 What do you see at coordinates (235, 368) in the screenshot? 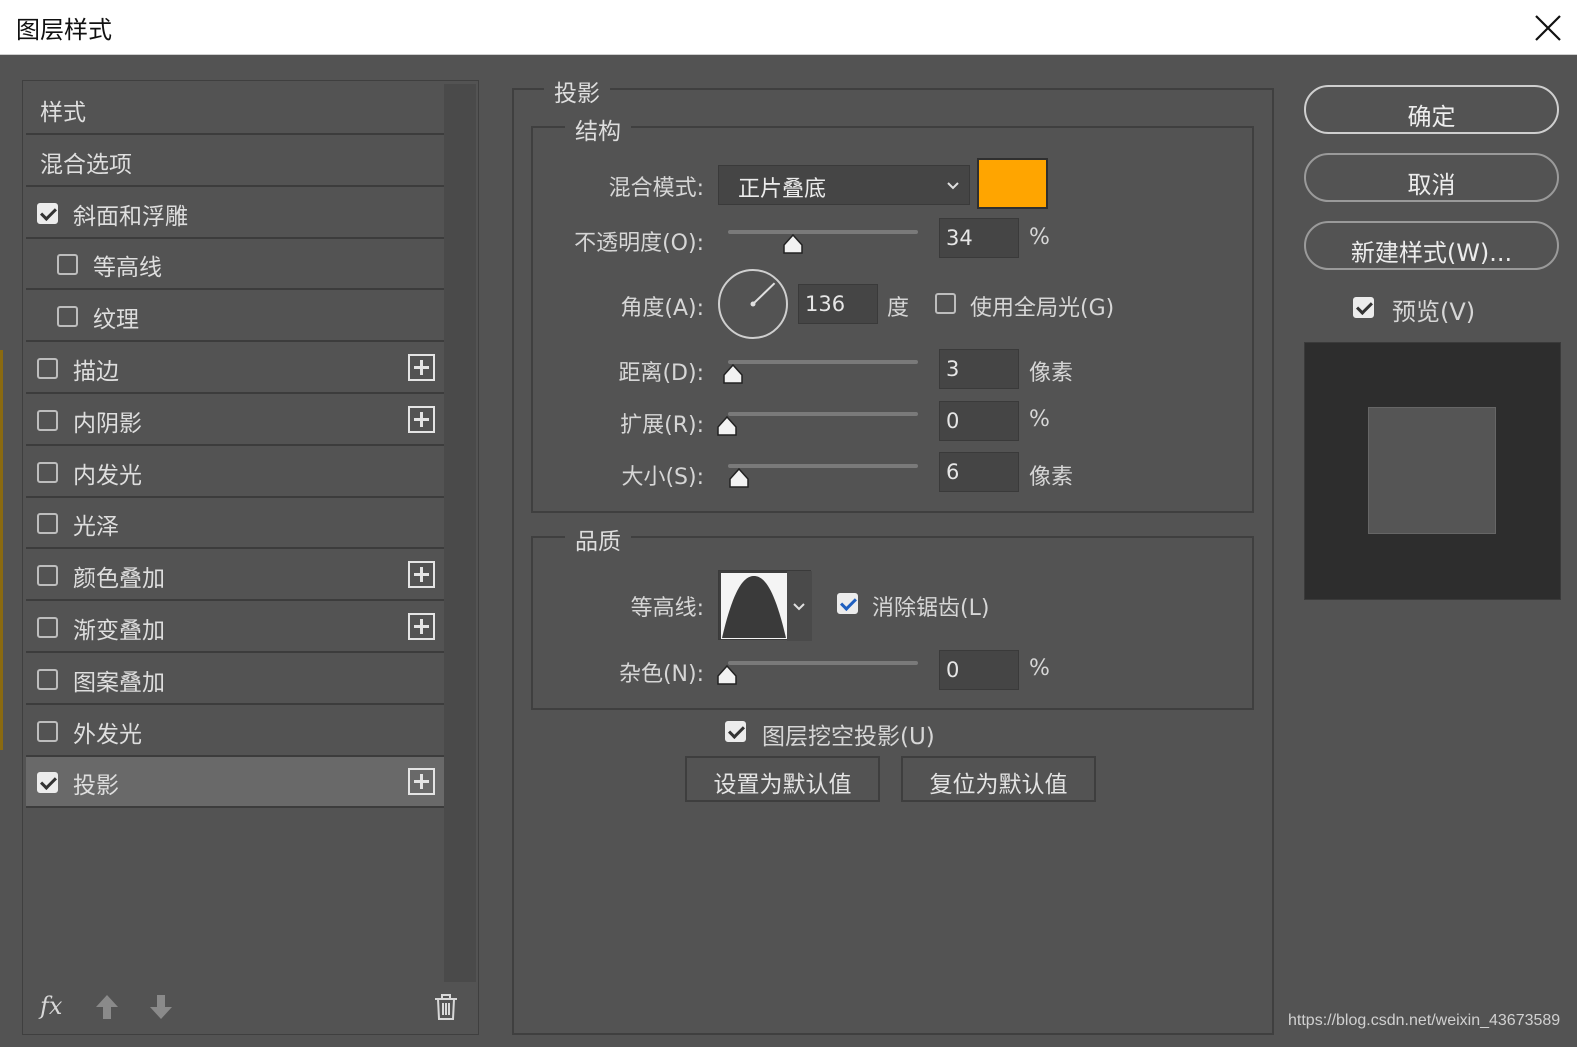
I see `style-item: 描边` at bounding box center [235, 368].